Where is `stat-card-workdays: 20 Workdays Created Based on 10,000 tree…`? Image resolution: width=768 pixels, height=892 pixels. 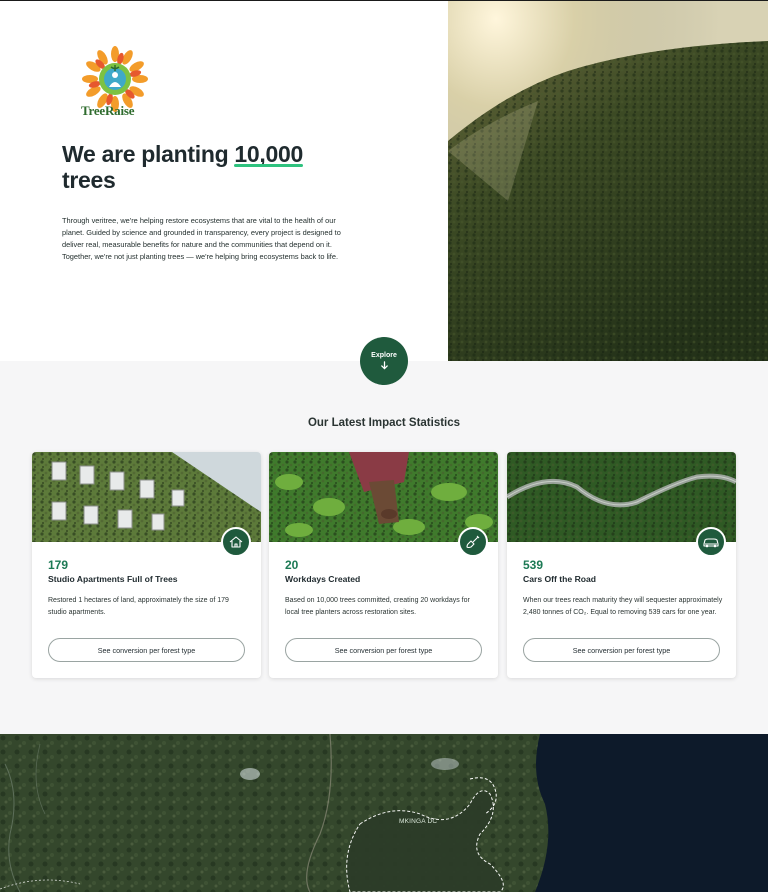 stat-card-workdays: 20 Workdays Created Based on 10,000 tree… is located at coordinates (383, 565).